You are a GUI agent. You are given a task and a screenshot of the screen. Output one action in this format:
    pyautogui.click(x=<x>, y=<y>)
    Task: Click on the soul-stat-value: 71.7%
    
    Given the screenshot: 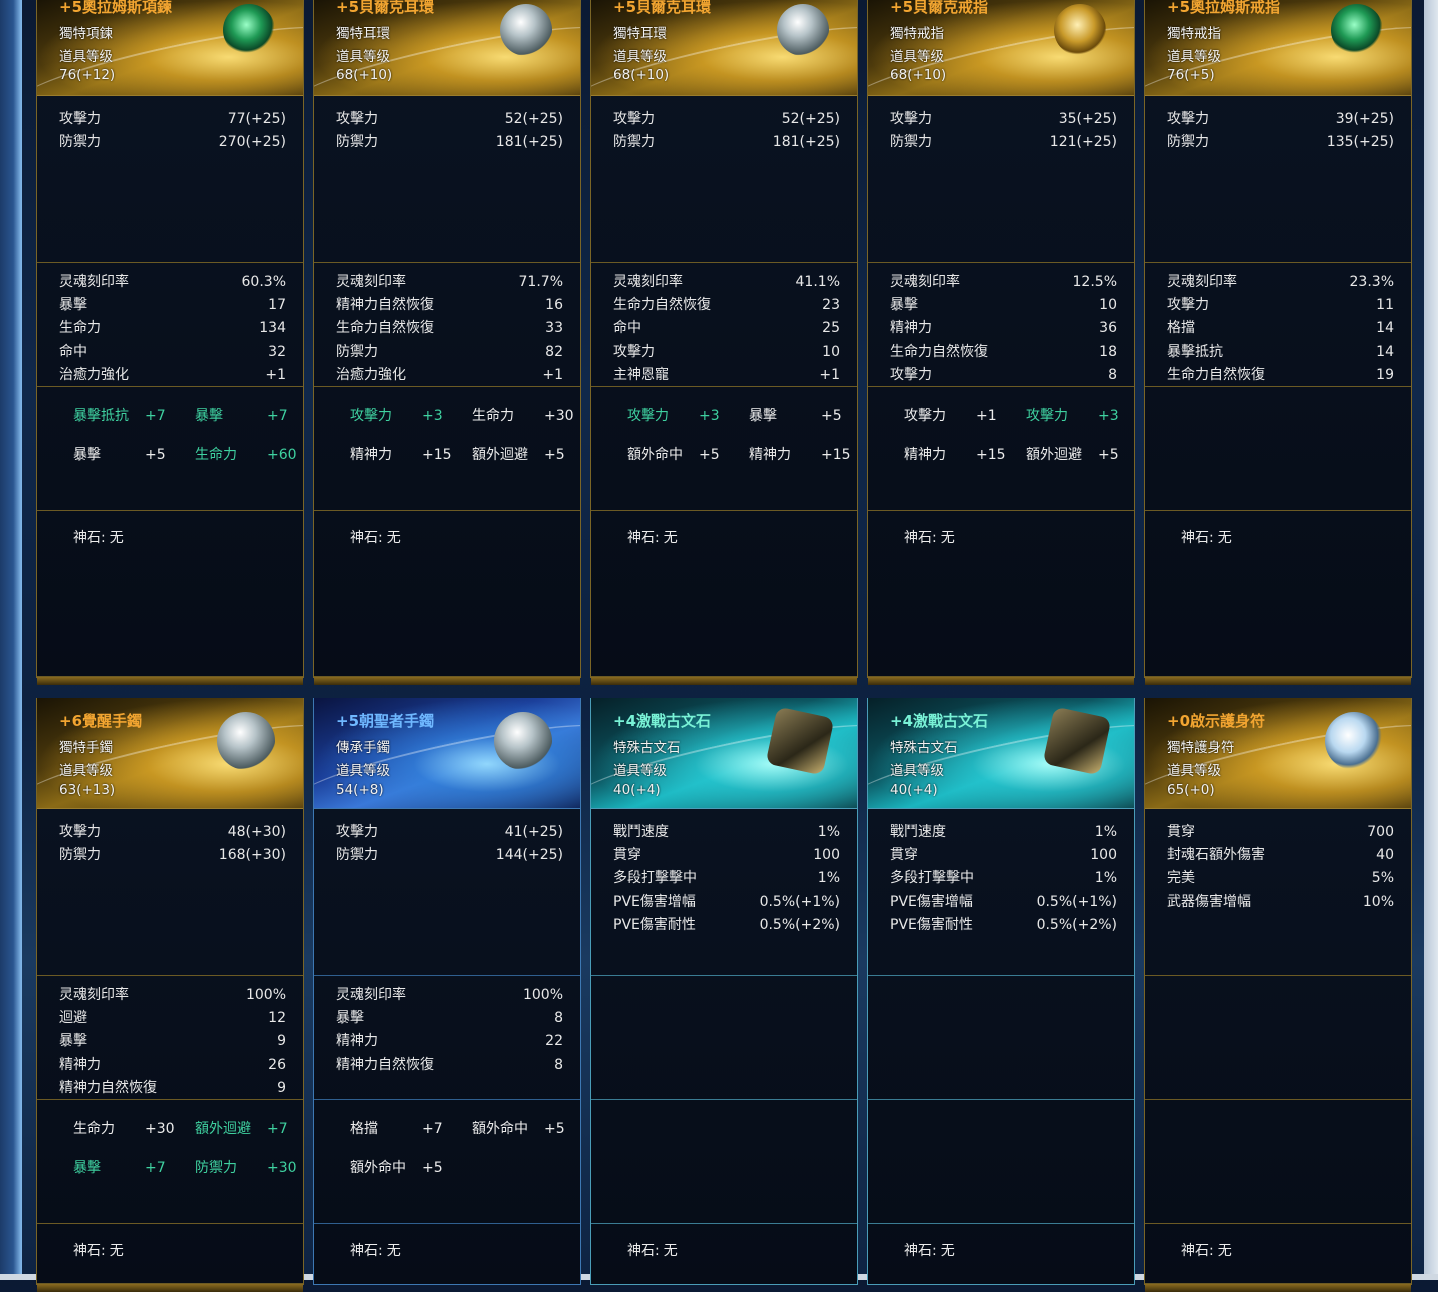 What is the action you would take?
    pyautogui.click(x=540, y=282)
    